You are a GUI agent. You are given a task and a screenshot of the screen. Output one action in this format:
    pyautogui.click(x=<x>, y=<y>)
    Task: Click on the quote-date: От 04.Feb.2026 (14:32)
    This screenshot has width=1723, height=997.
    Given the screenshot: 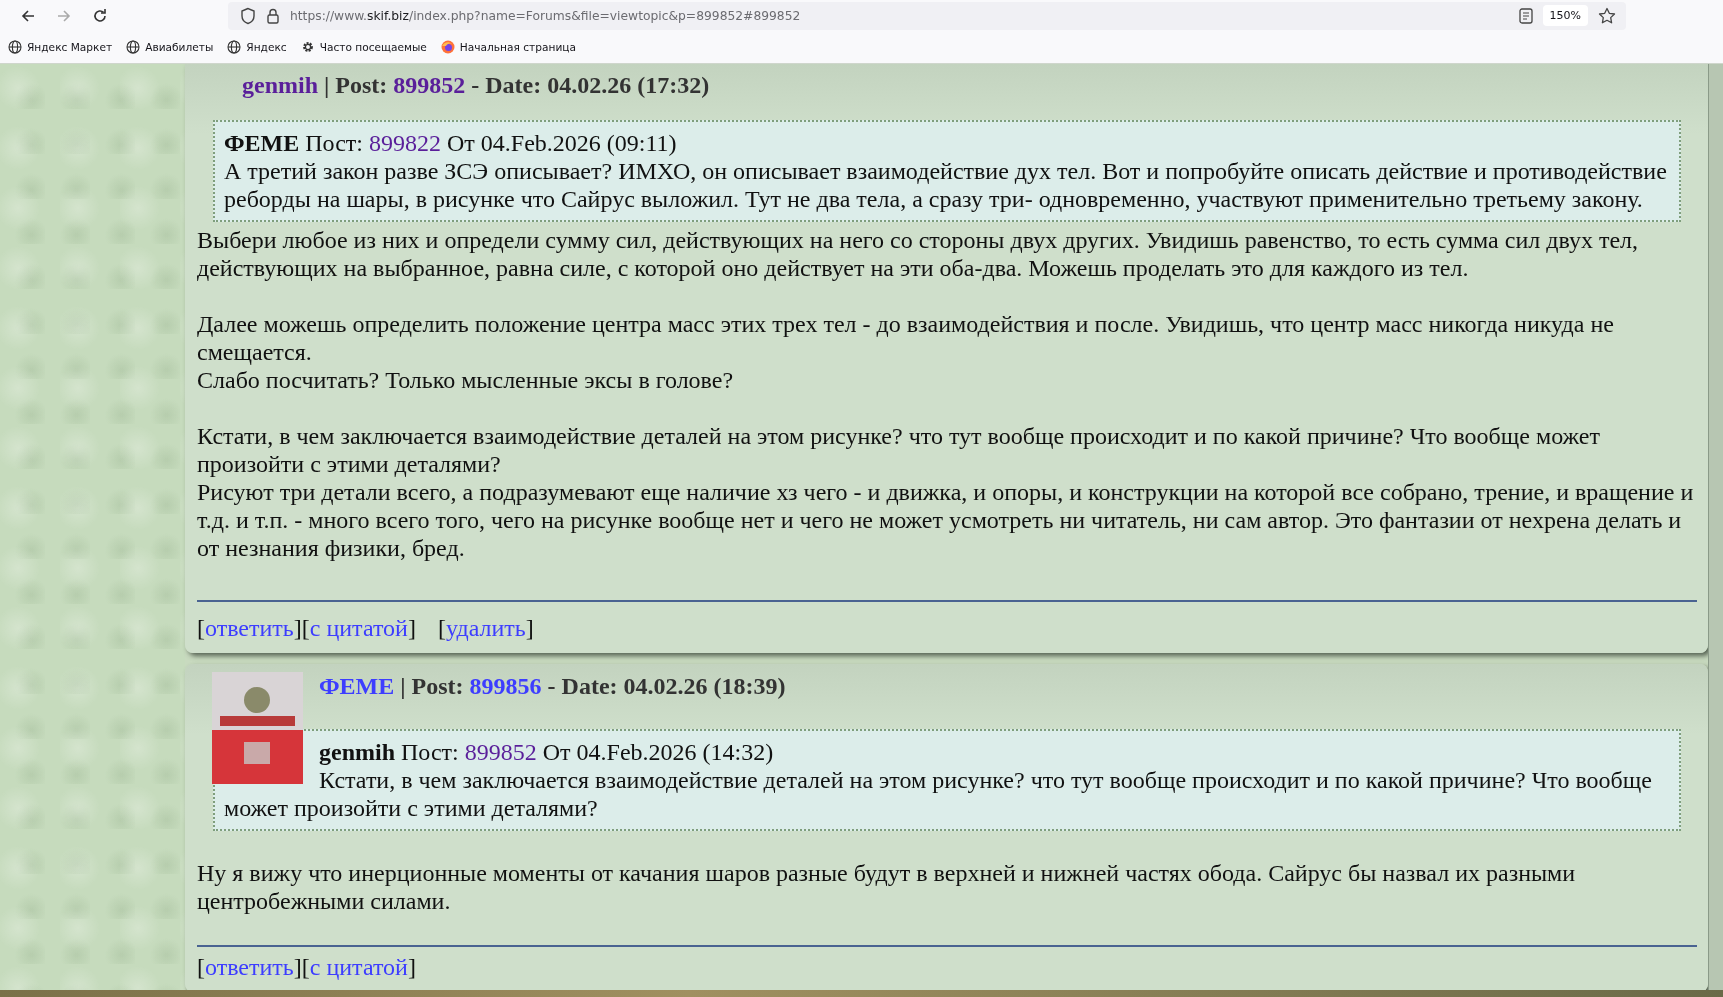 What is the action you would take?
    pyautogui.click(x=658, y=752)
    